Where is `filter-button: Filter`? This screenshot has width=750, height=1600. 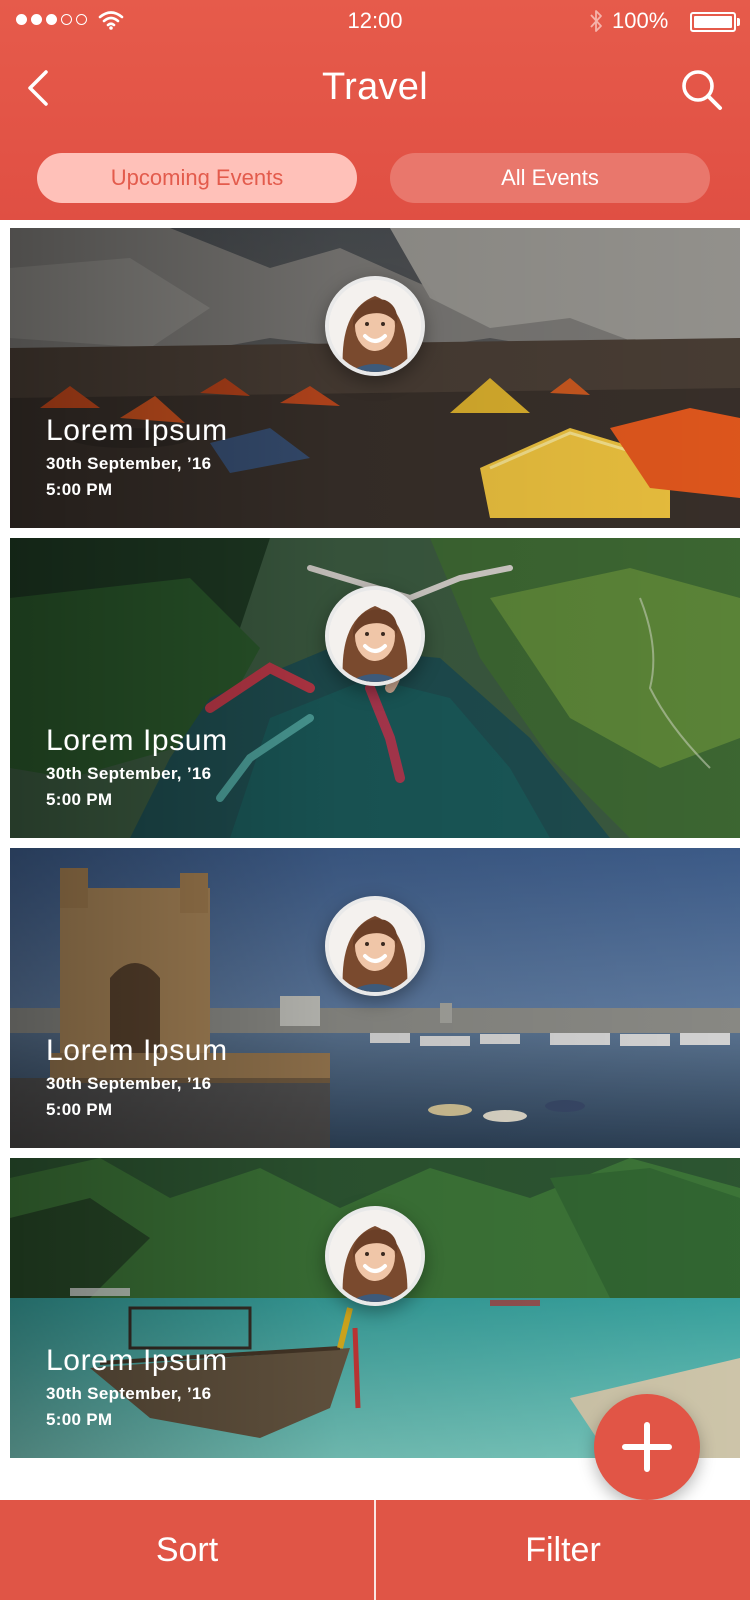 filter-button: Filter is located at coordinates (563, 1550).